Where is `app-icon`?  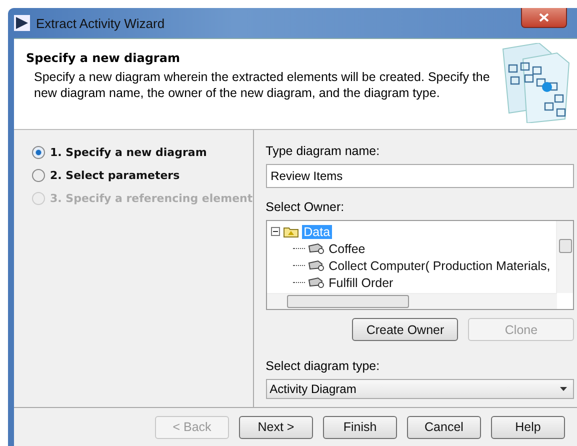 app-icon is located at coordinates (22, 23).